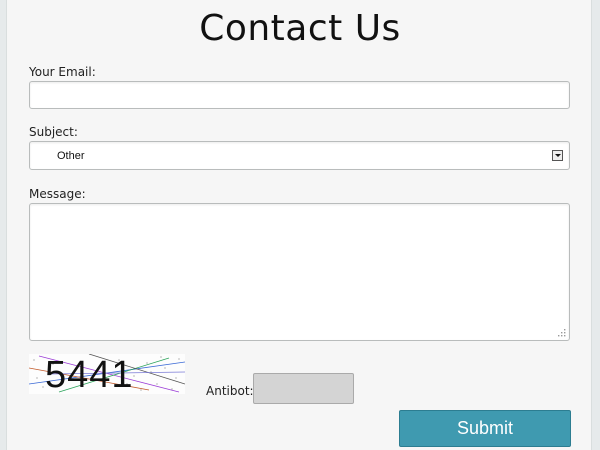 This screenshot has height=450, width=600. I want to click on captcha-image: 5441, so click(107, 374).